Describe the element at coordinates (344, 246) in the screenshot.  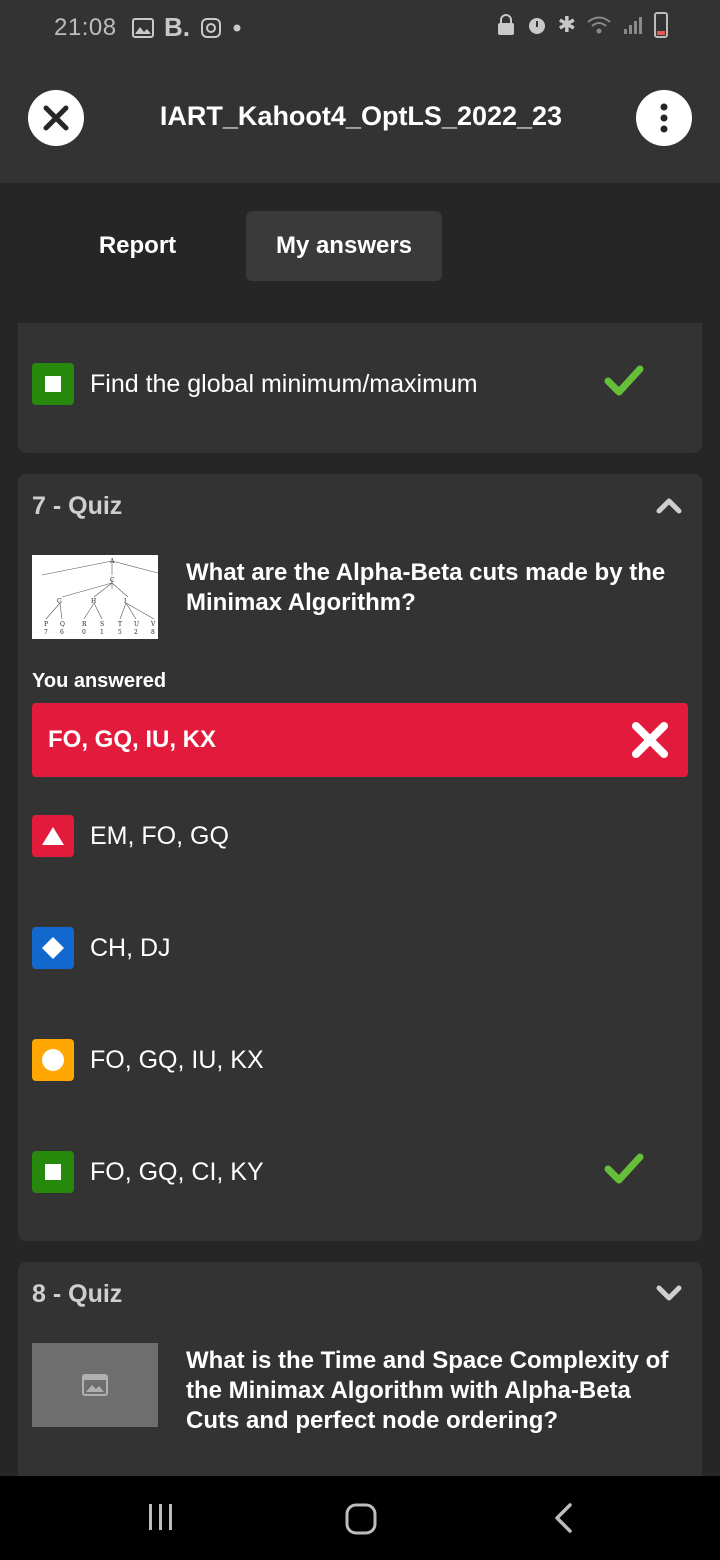
I see `tab-my-answers: My answers` at that location.